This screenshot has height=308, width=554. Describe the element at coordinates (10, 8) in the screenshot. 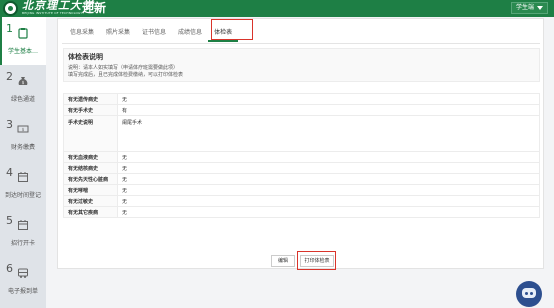

I see `university-logo-icon` at that location.